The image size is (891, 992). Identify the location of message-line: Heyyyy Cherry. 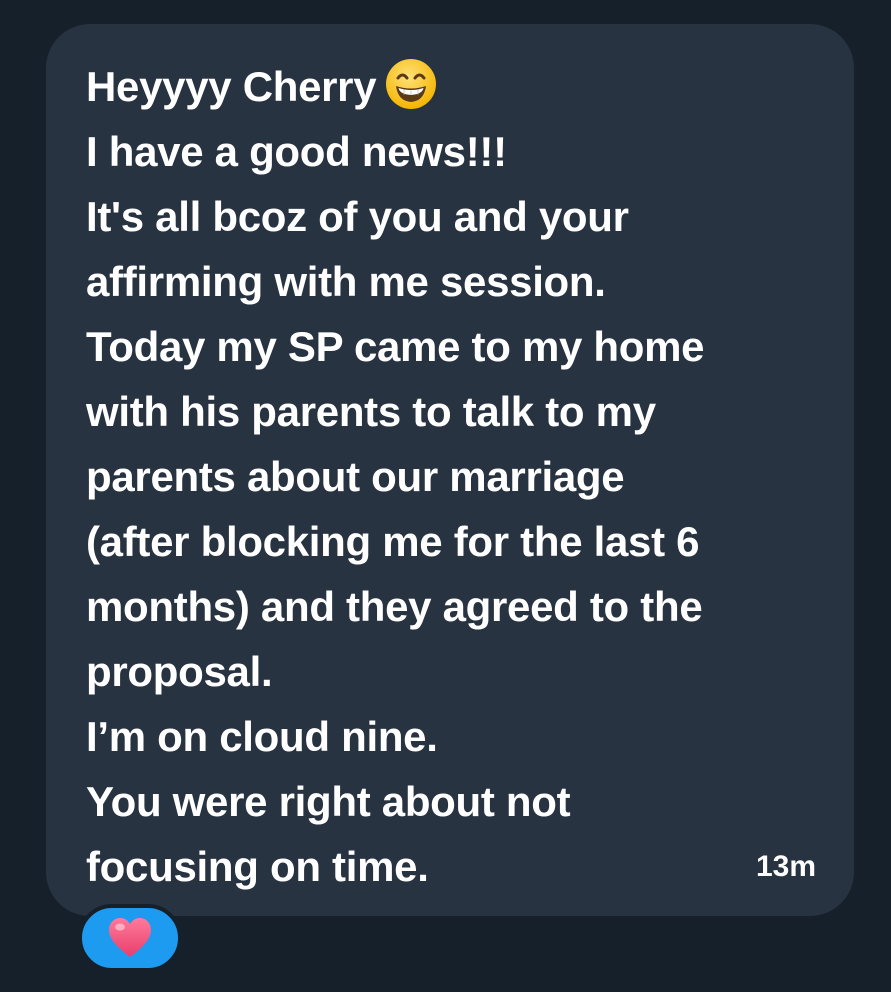
(451, 86).